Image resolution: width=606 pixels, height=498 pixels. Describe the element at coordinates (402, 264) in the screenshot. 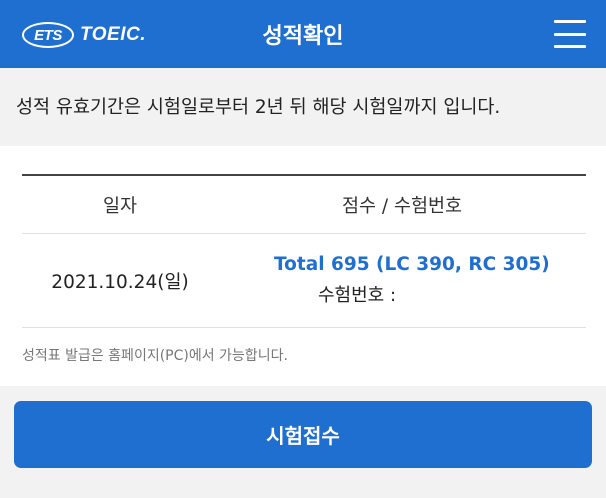

I see `total-score-link: Total 695 (LC 390, RC 305)` at that location.